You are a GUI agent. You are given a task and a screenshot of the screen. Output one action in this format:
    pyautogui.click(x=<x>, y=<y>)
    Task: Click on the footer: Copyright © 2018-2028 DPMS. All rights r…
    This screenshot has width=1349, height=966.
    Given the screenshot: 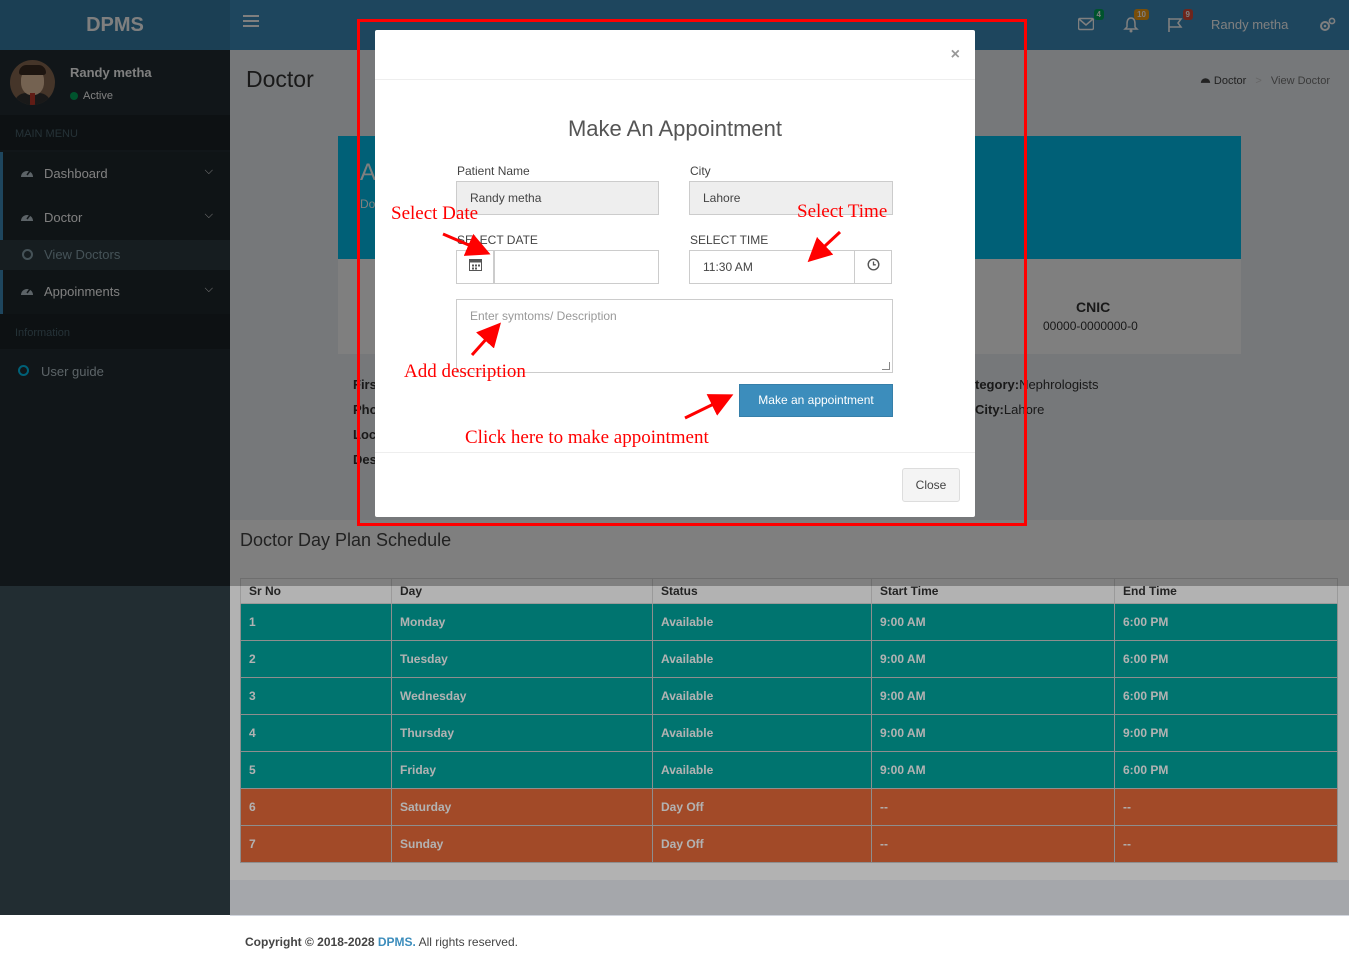 What is the action you would take?
    pyautogui.click(x=789, y=940)
    